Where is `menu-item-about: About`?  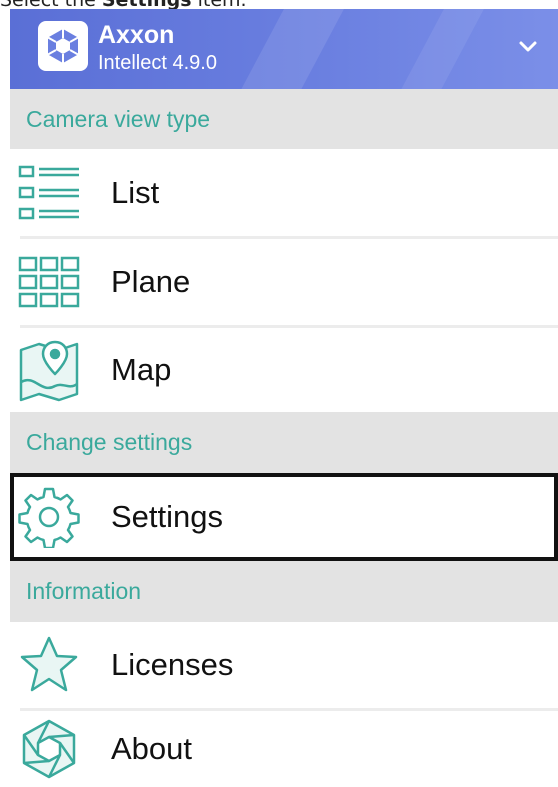
menu-item-about: About is located at coordinates (284, 749).